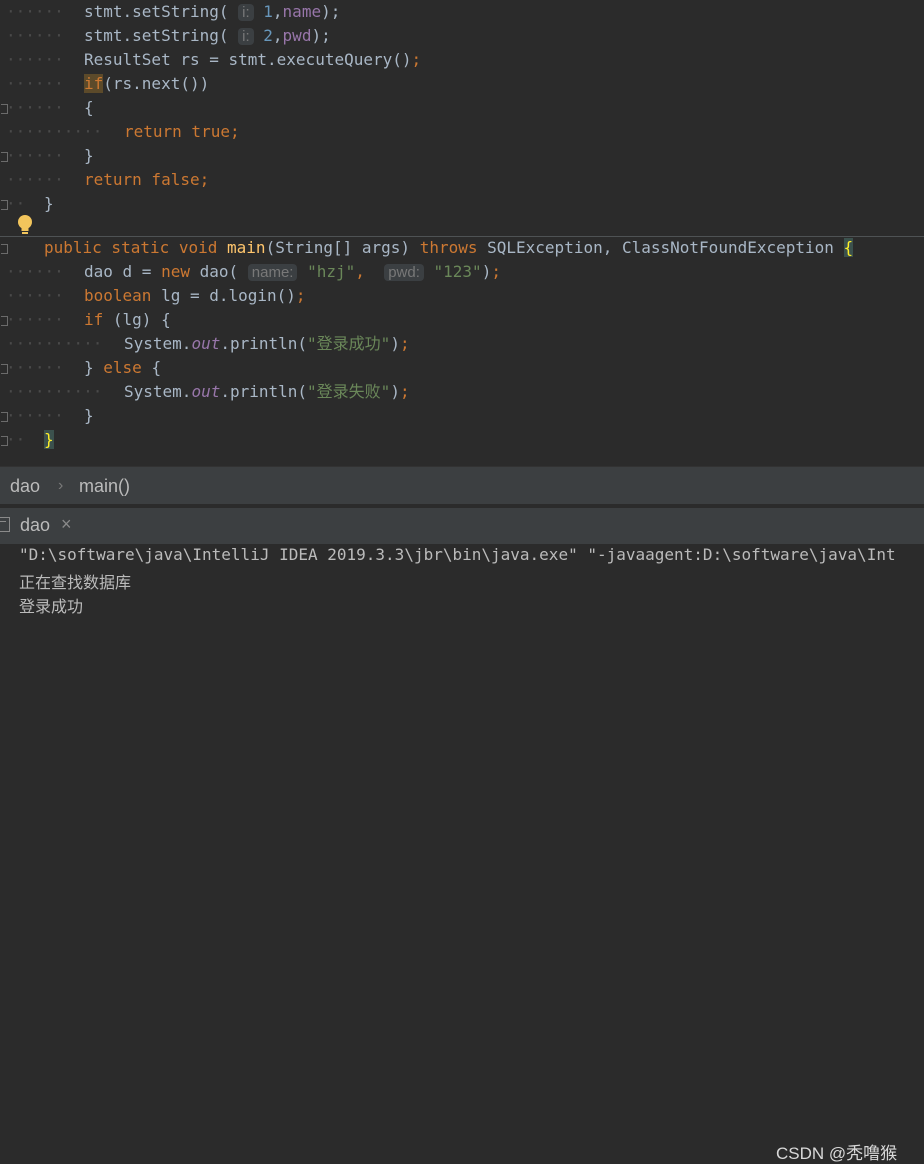 The height and width of the screenshot is (1164, 924). I want to click on code-line: ······ {, so click(462, 108).